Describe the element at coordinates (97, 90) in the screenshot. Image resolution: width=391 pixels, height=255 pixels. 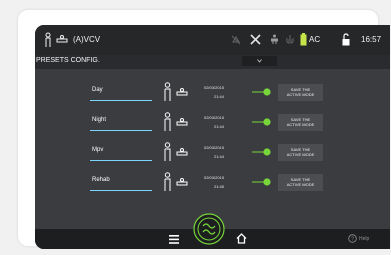
I see `preset-name: Day` at that location.